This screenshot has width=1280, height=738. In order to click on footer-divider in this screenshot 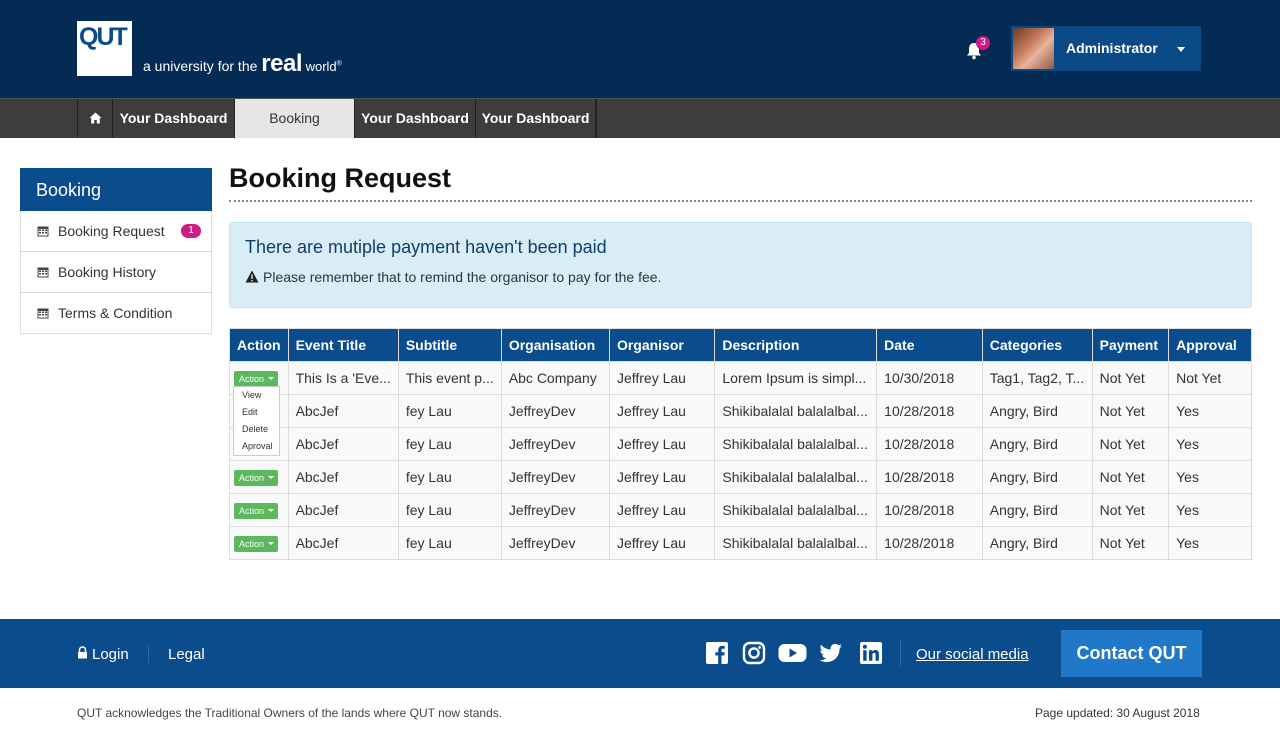, I will do `click(900, 653)`.